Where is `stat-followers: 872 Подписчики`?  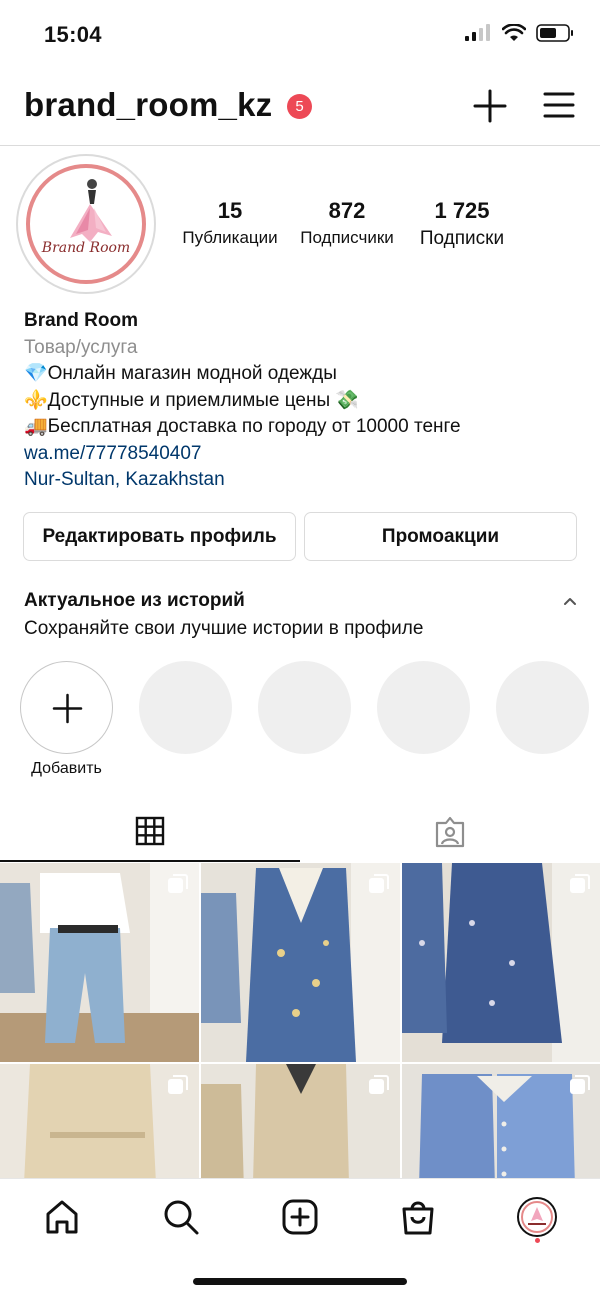 stat-followers: 872 Подписчики is located at coordinates (347, 223).